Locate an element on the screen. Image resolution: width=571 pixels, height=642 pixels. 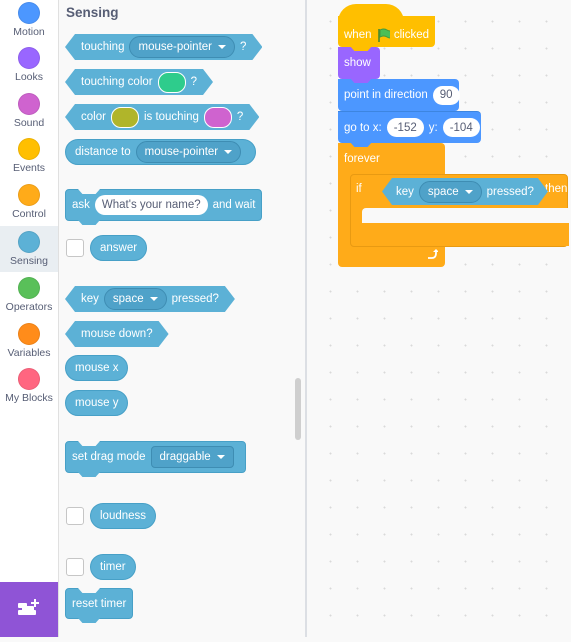
block-text: mouse down? is located at coordinates (117, 334).